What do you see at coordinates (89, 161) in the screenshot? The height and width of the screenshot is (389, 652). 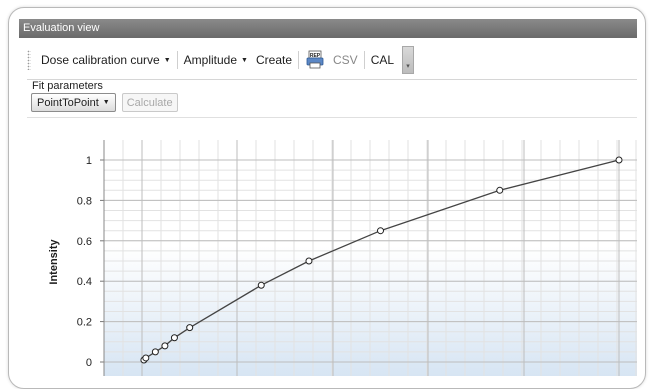 I see `y-tick-label: 1` at bounding box center [89, 161].